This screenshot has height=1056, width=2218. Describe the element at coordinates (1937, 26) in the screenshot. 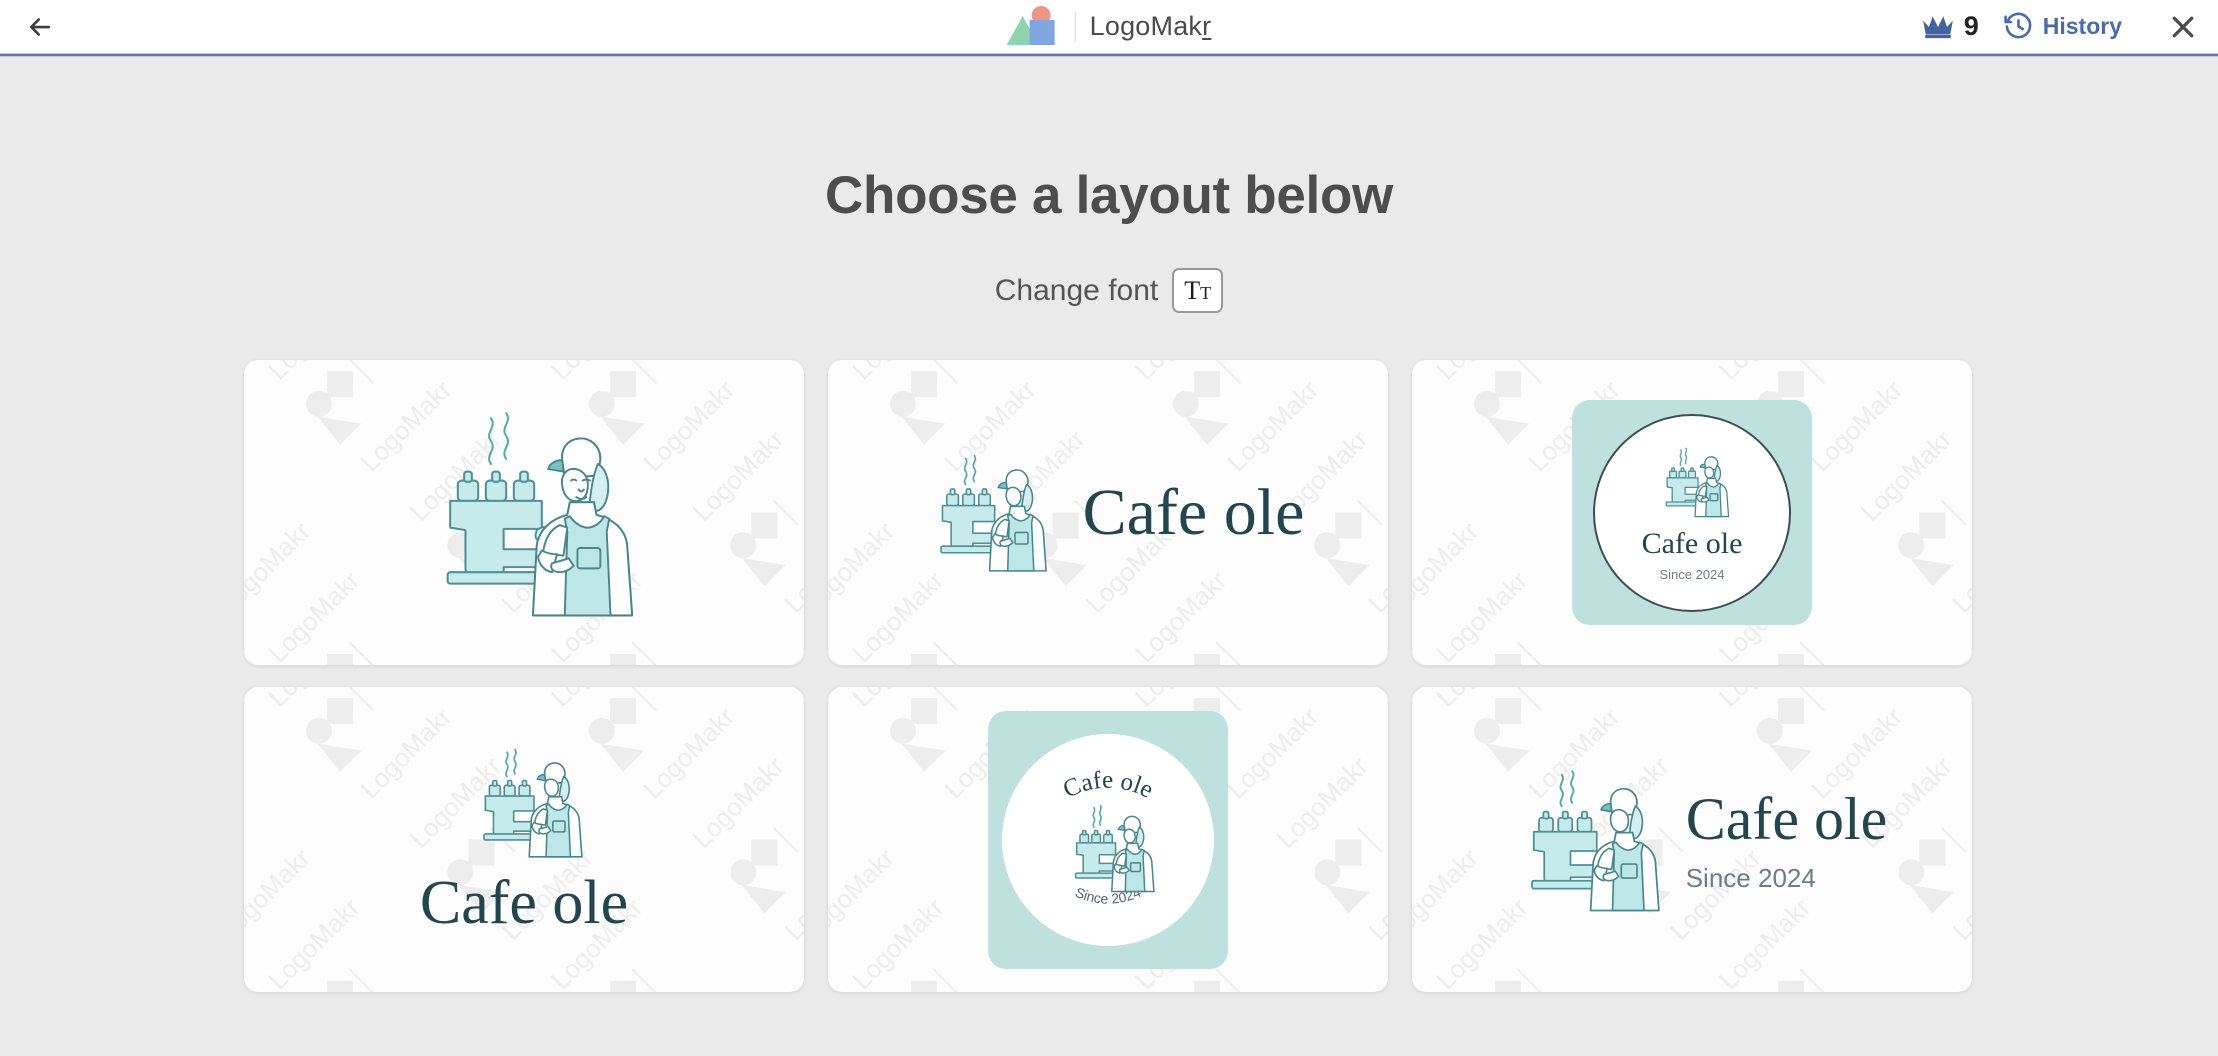

I see `crown-icon` at that location.